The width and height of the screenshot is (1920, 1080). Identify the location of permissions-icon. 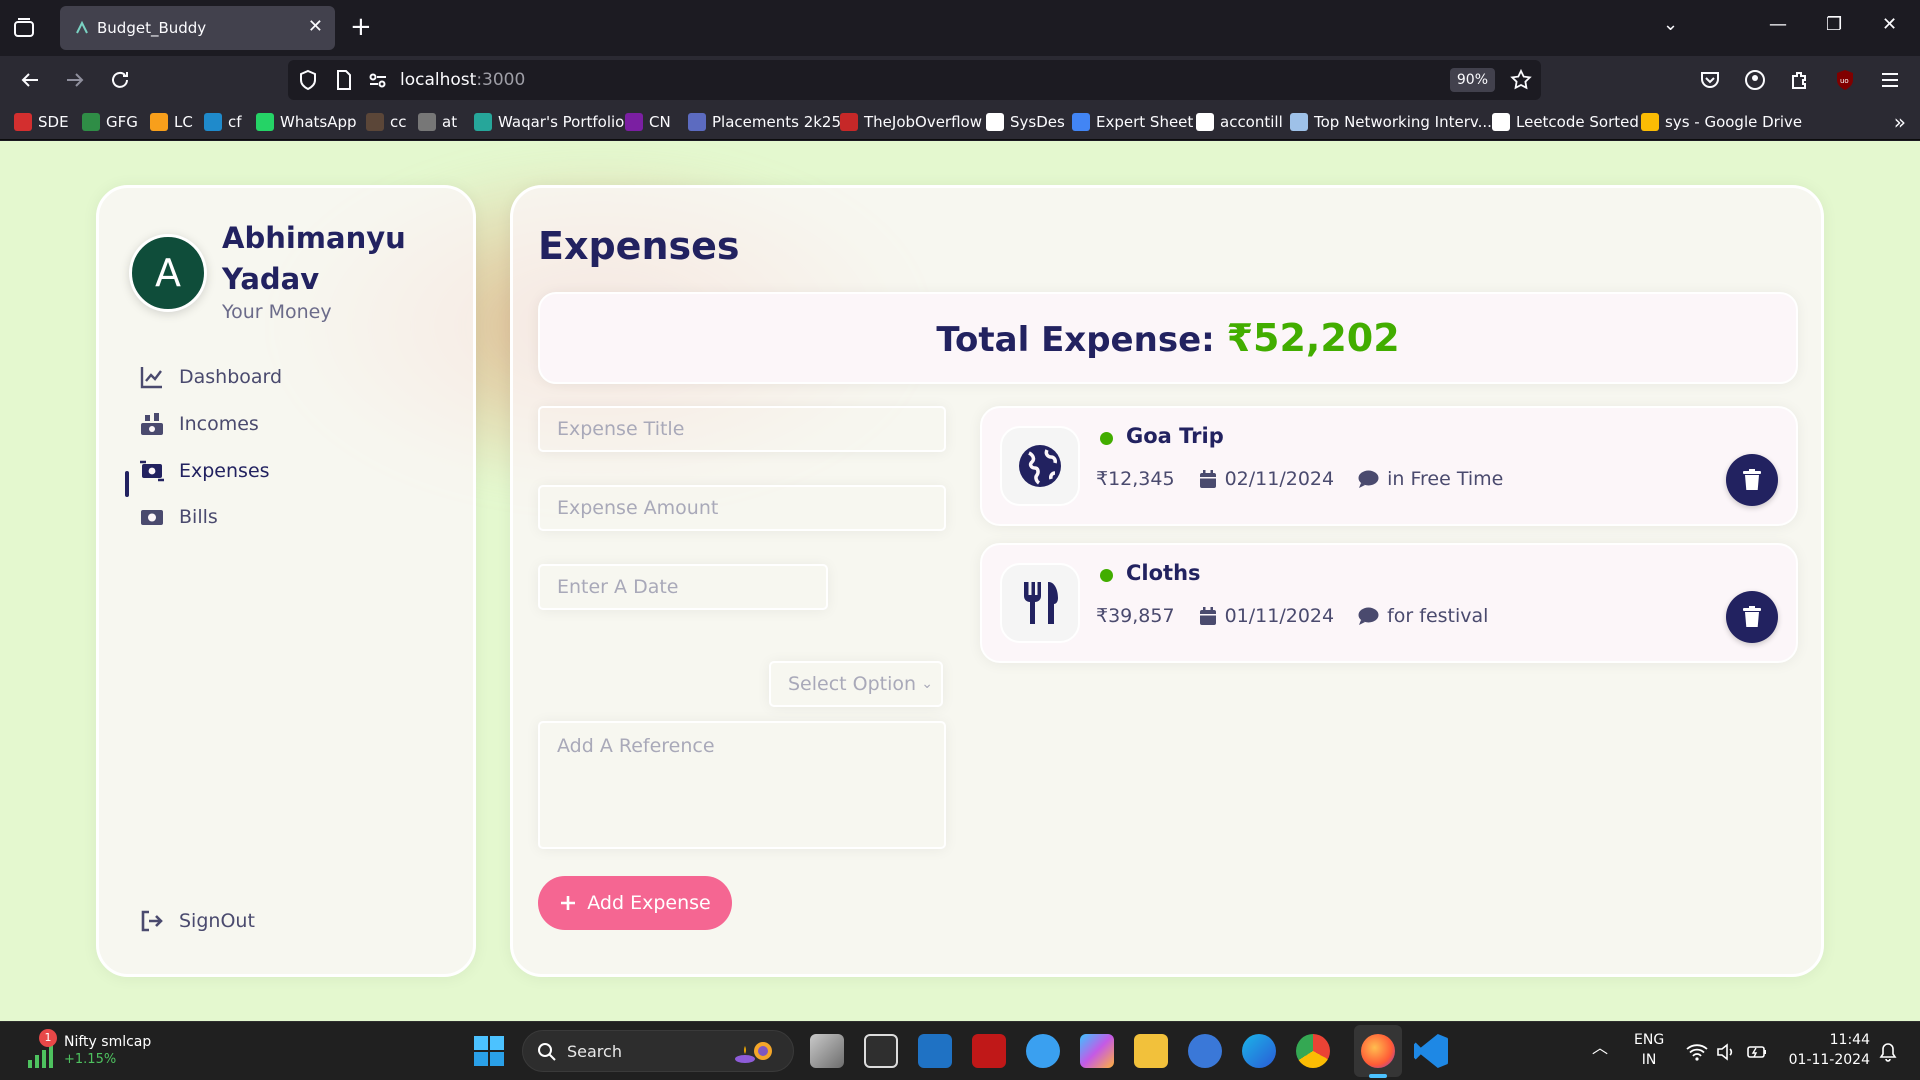
(378, 80).